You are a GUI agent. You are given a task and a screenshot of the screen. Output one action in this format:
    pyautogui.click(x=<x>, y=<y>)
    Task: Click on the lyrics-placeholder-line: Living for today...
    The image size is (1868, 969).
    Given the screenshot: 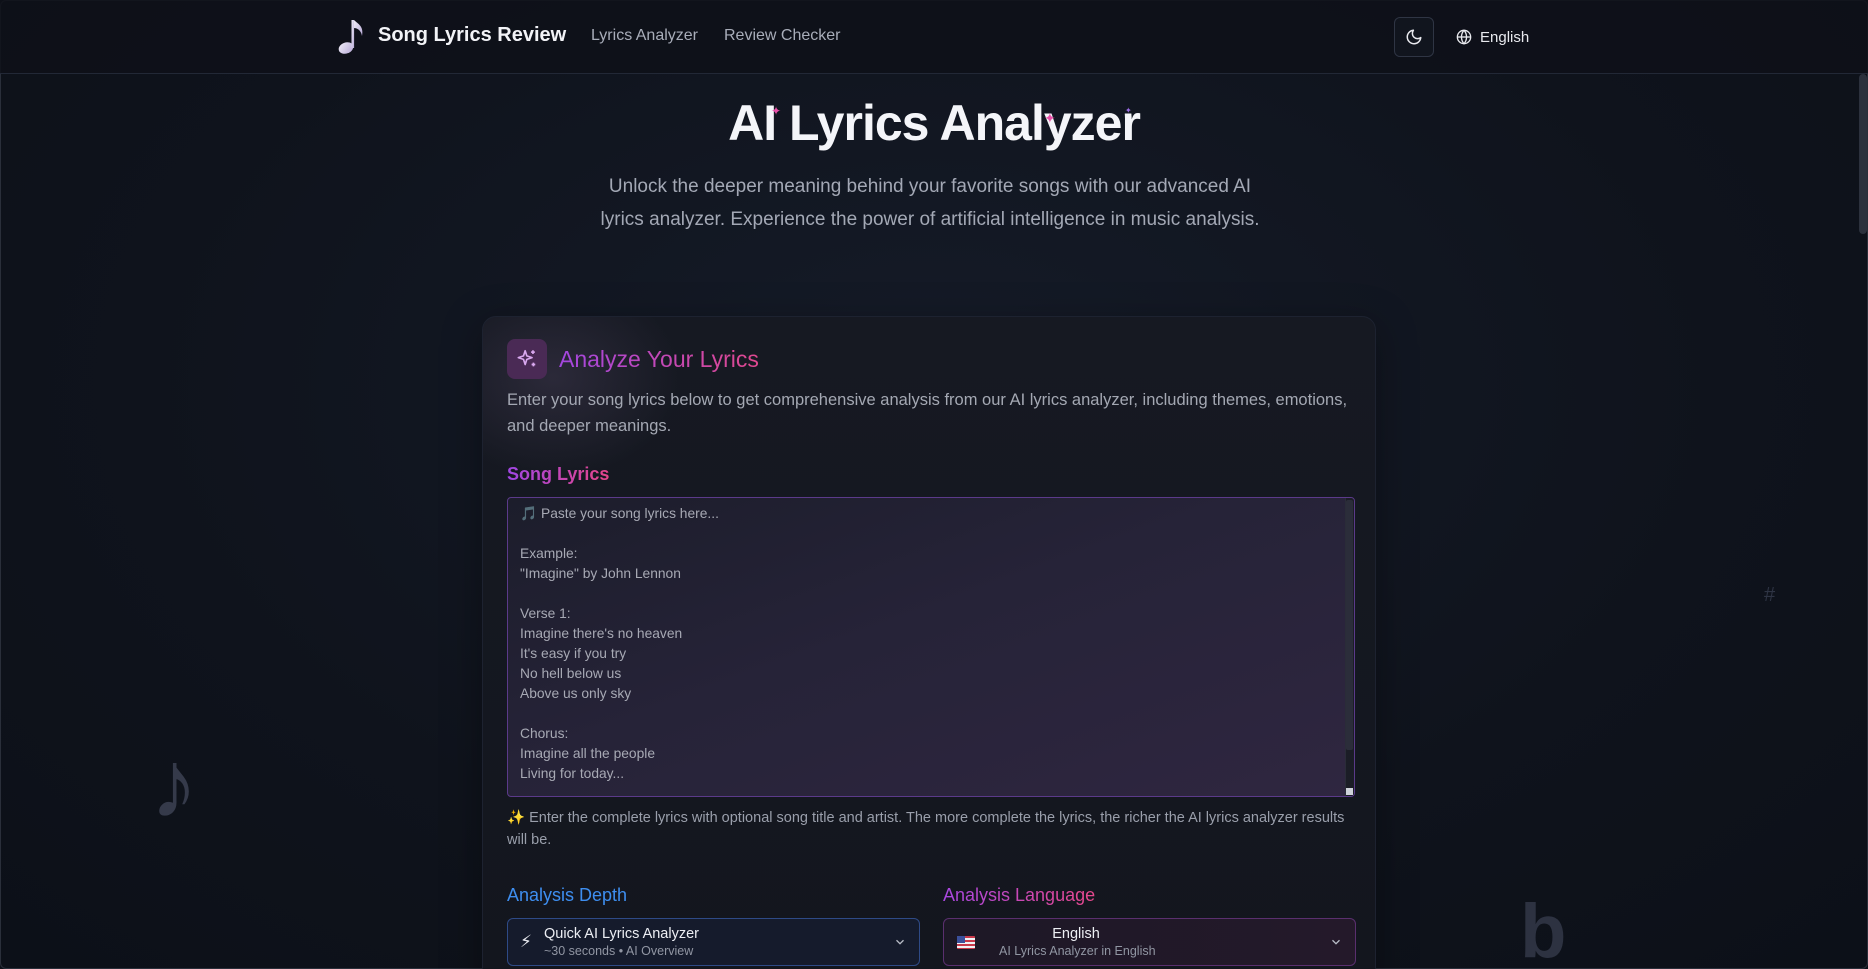 What is the action you would take?
    pyautogui.click(x=572, y=773)
    